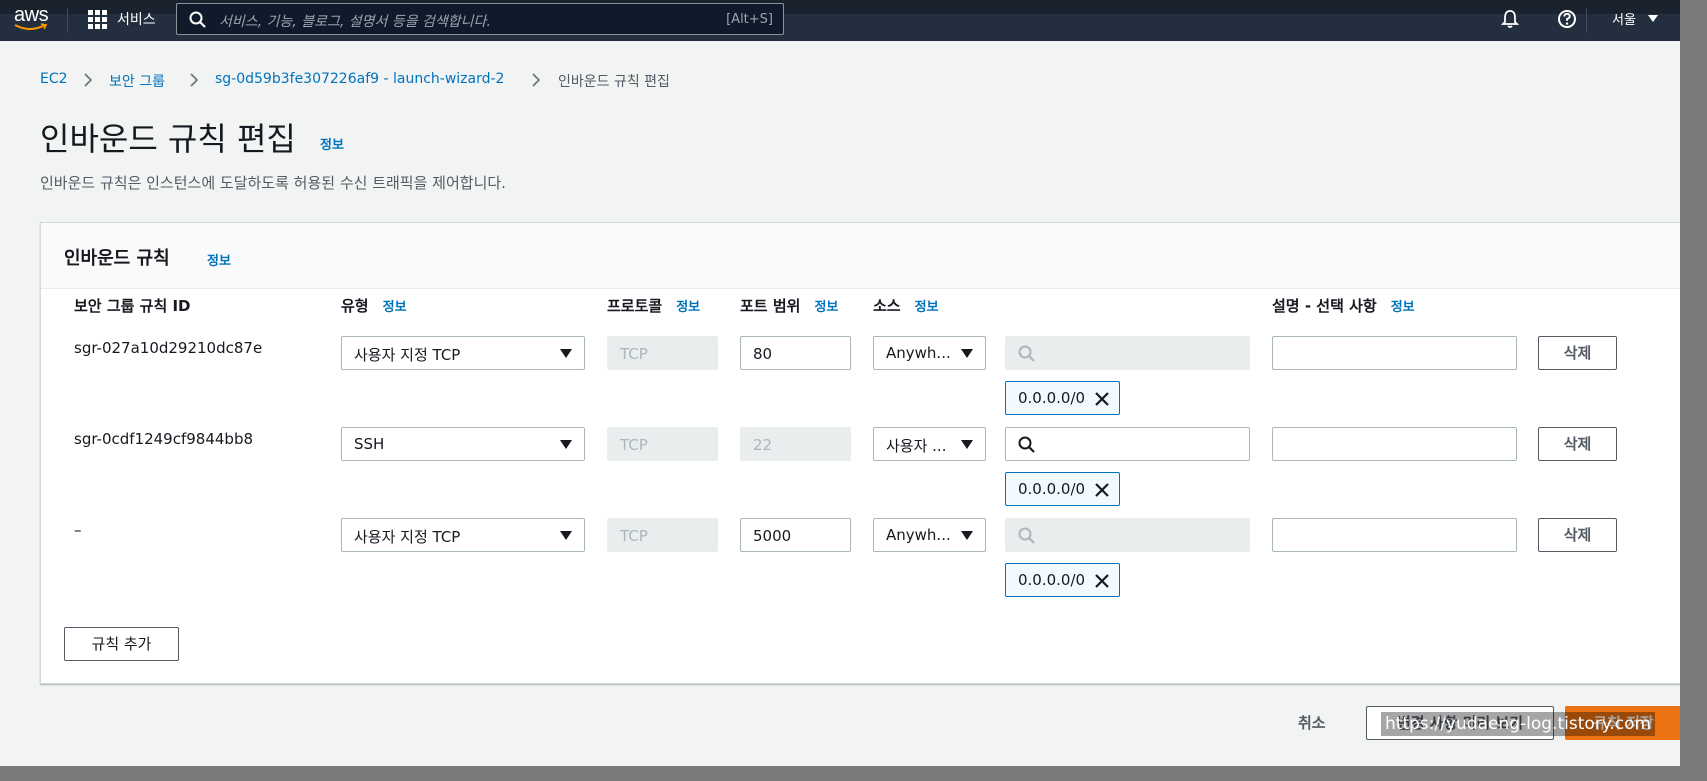 This screenshot has width=1707, height=781. Describe the element at coordinates (826, 307) in the screenshot. I see `port-info-link: 정보` at that location.